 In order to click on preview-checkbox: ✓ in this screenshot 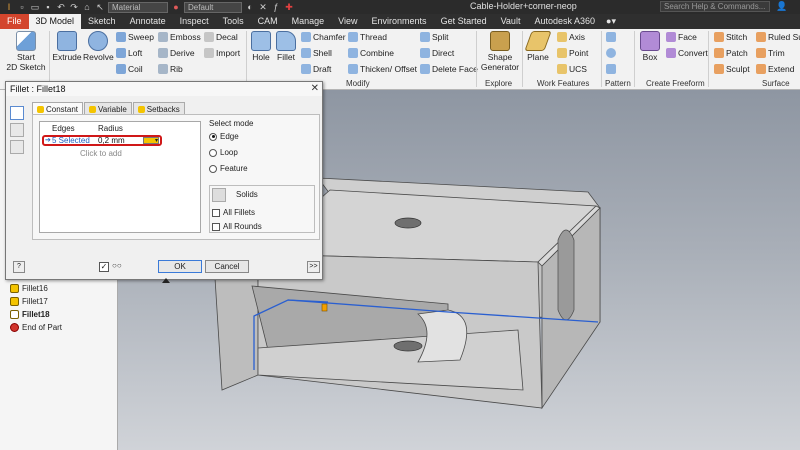, I will do `click(104, 267)`.